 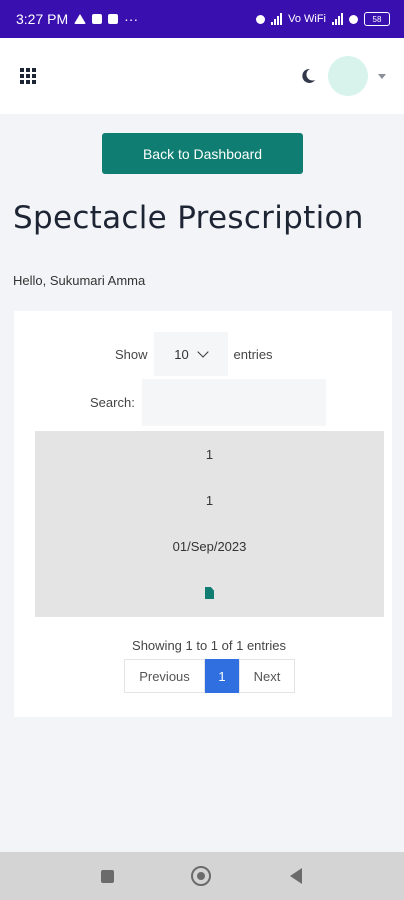 What do you see at coordinates (80, 19) in the screenshot?
I see `send-icon` at bounding box center [80, 19].